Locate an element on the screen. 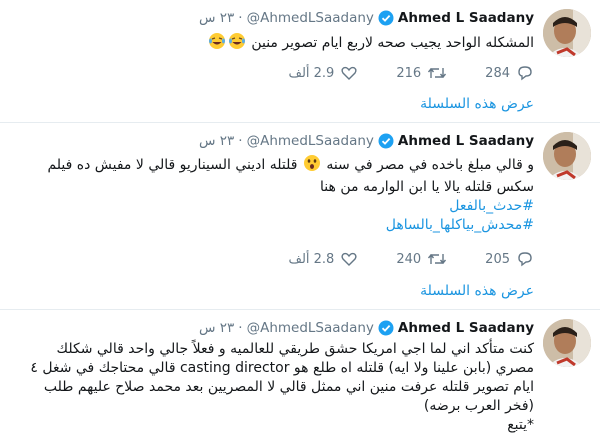 The image size is (600, 442). tweet-text-line: سكس قلتله يالا يا ابن الوارمه من هنا is located at coordinates (427, 187).